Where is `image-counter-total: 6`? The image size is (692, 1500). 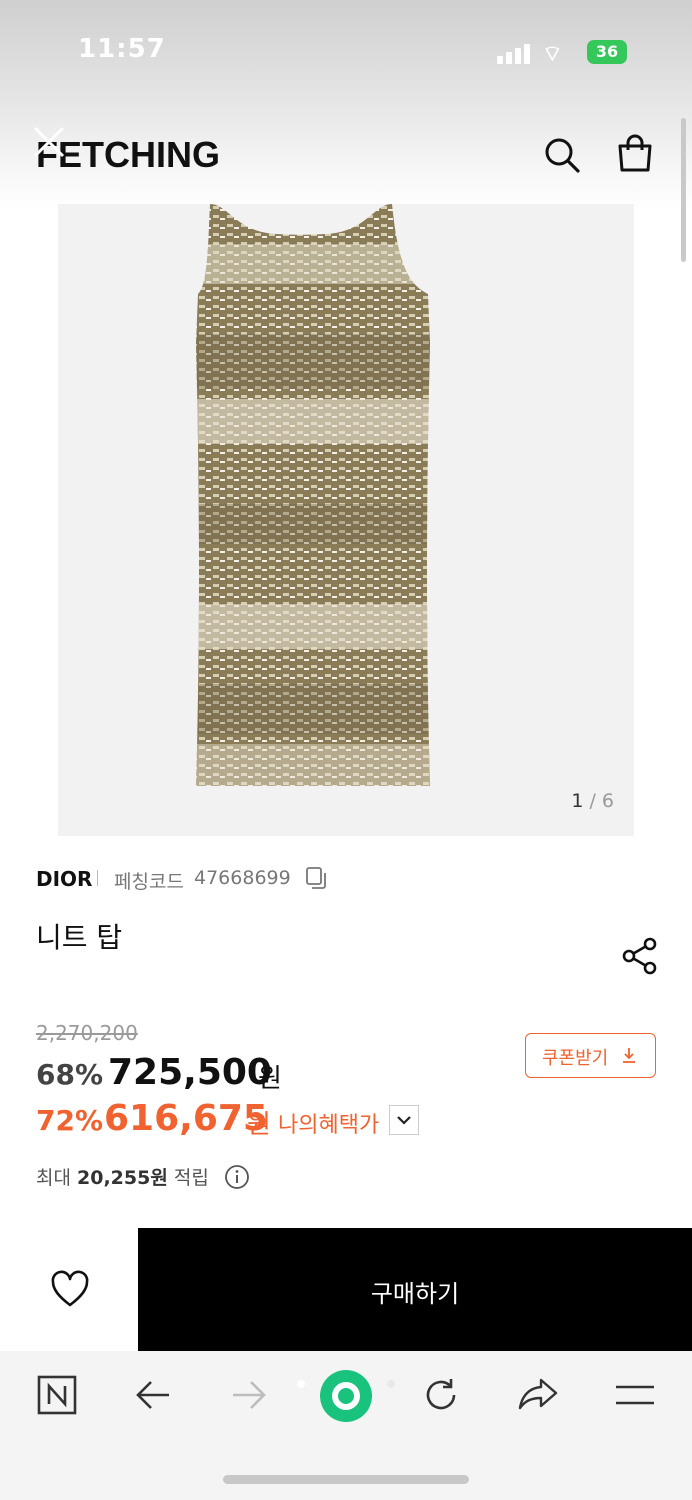 image-counter-total: 6 is located at coordinates (607, 801).